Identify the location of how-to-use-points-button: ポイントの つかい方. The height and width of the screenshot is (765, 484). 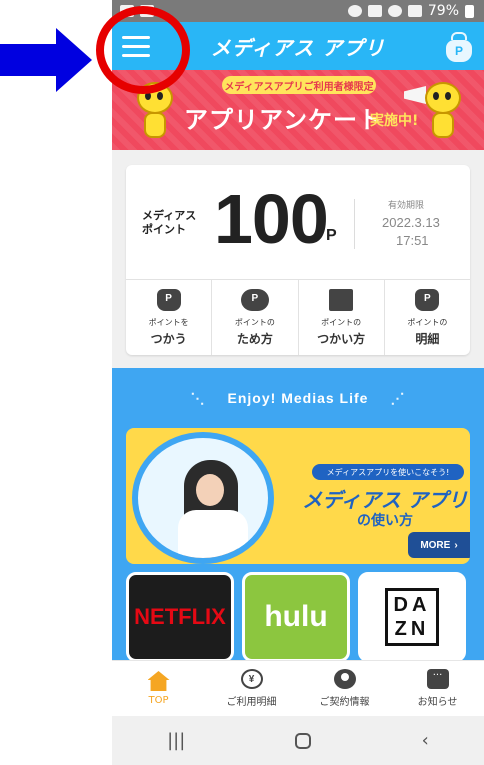
(342, 317).